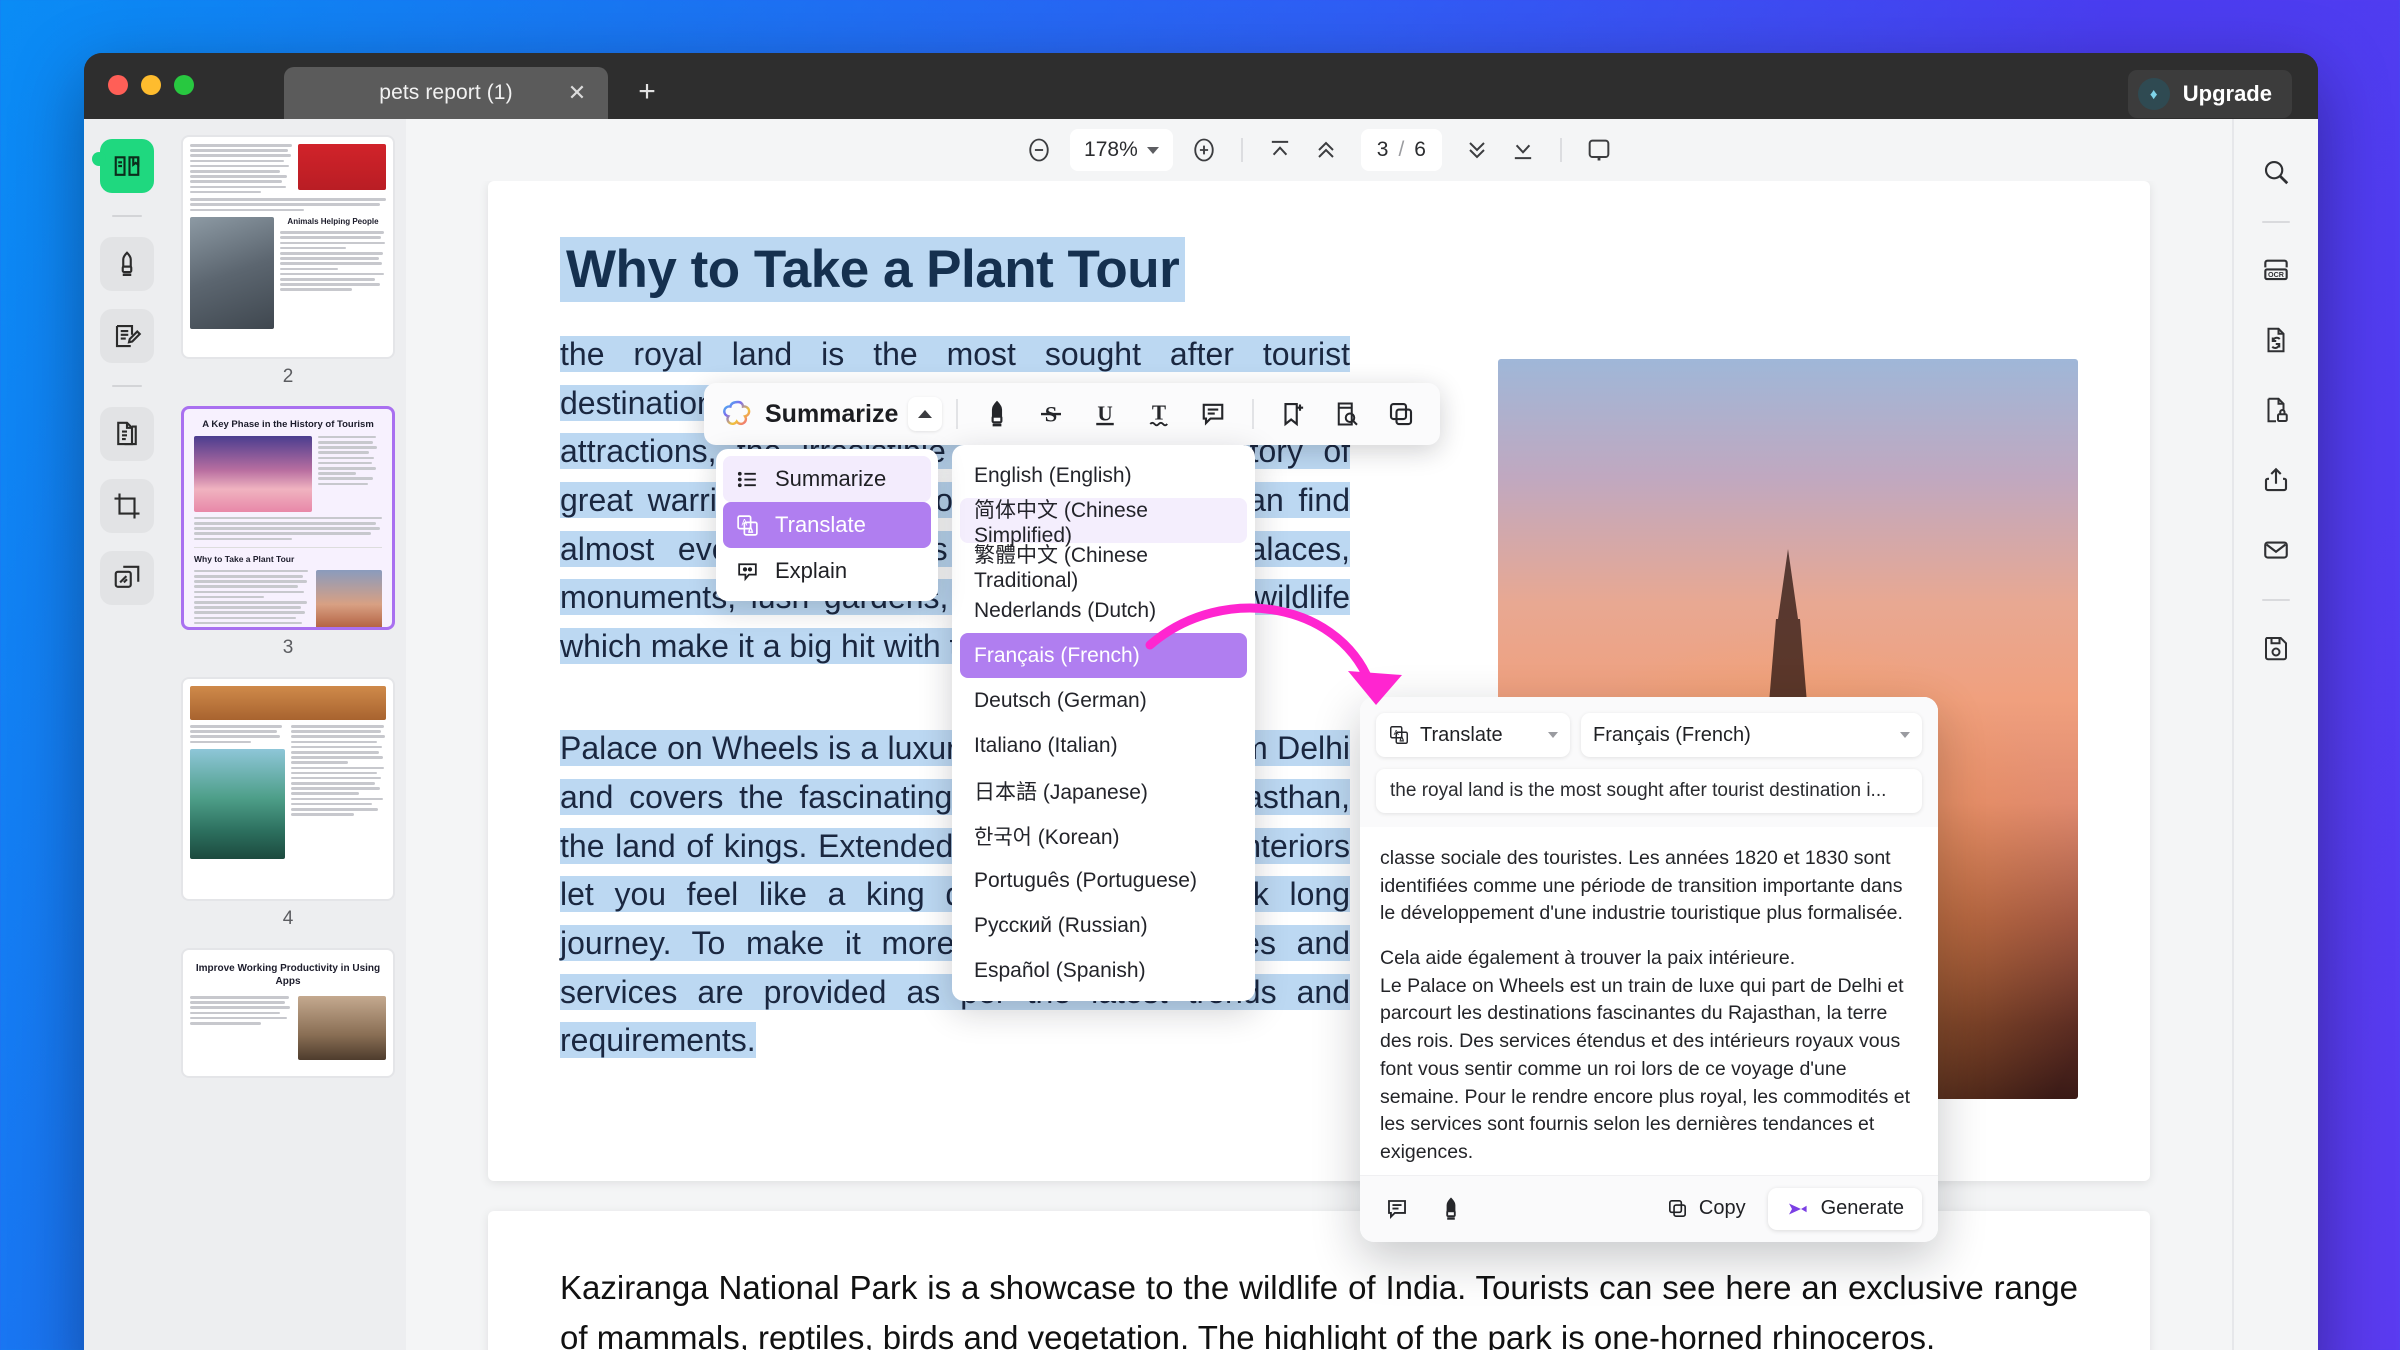  I want to click on first-page-button, so click(1280, 150).